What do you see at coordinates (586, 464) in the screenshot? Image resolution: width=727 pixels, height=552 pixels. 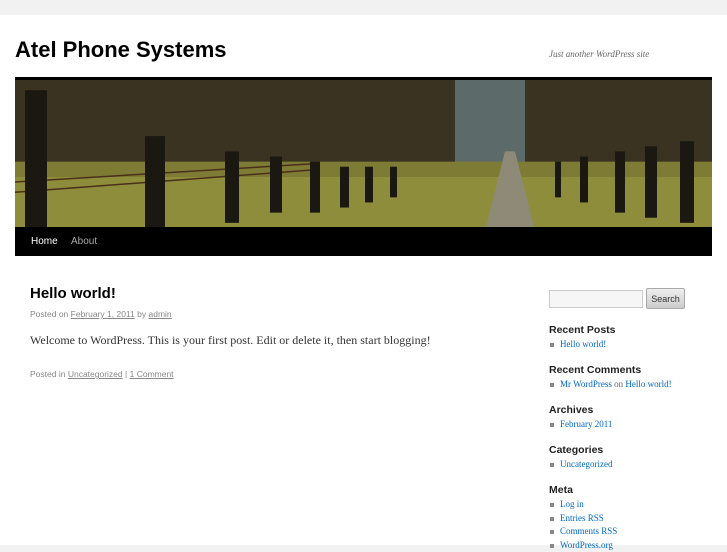 I see `category-link: Uncategorized` at bounding box center [586, 464].